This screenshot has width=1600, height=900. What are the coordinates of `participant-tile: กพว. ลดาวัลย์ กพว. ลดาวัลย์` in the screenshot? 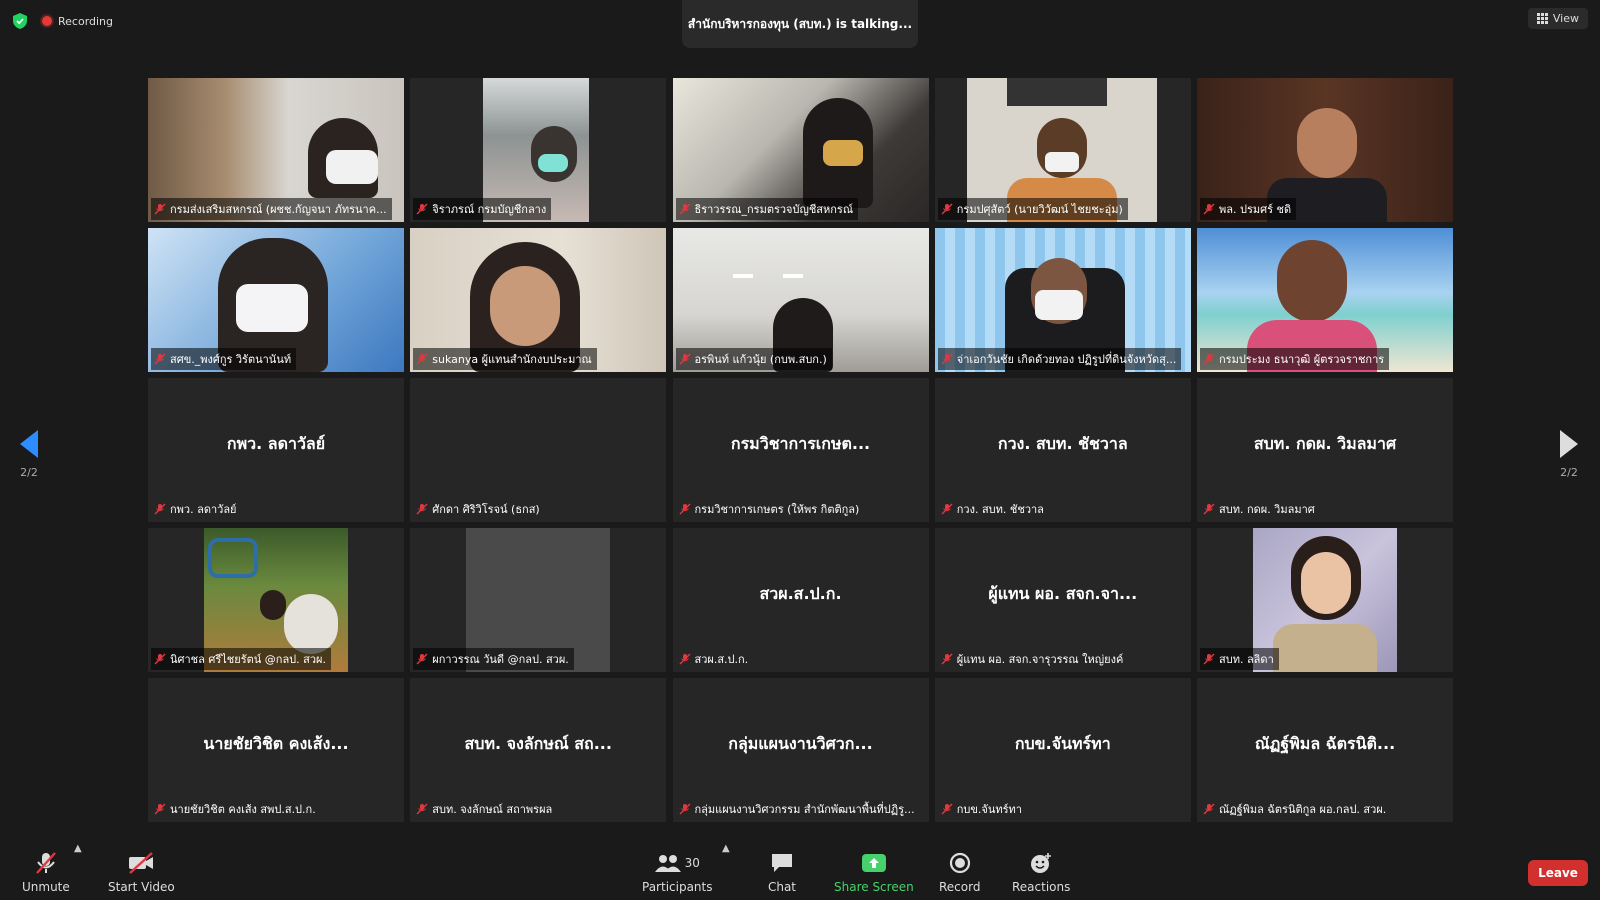 It's located at (276, 450).